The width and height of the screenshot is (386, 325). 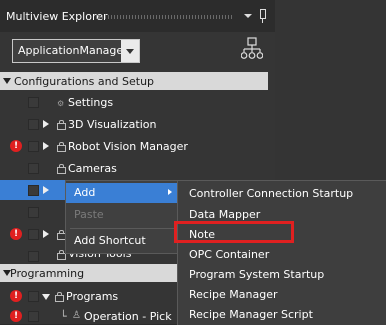 What do you see at coordinates (130, 51) in the screenshot?
I see `chevron-down-icon` at bounding box center [130, 51].